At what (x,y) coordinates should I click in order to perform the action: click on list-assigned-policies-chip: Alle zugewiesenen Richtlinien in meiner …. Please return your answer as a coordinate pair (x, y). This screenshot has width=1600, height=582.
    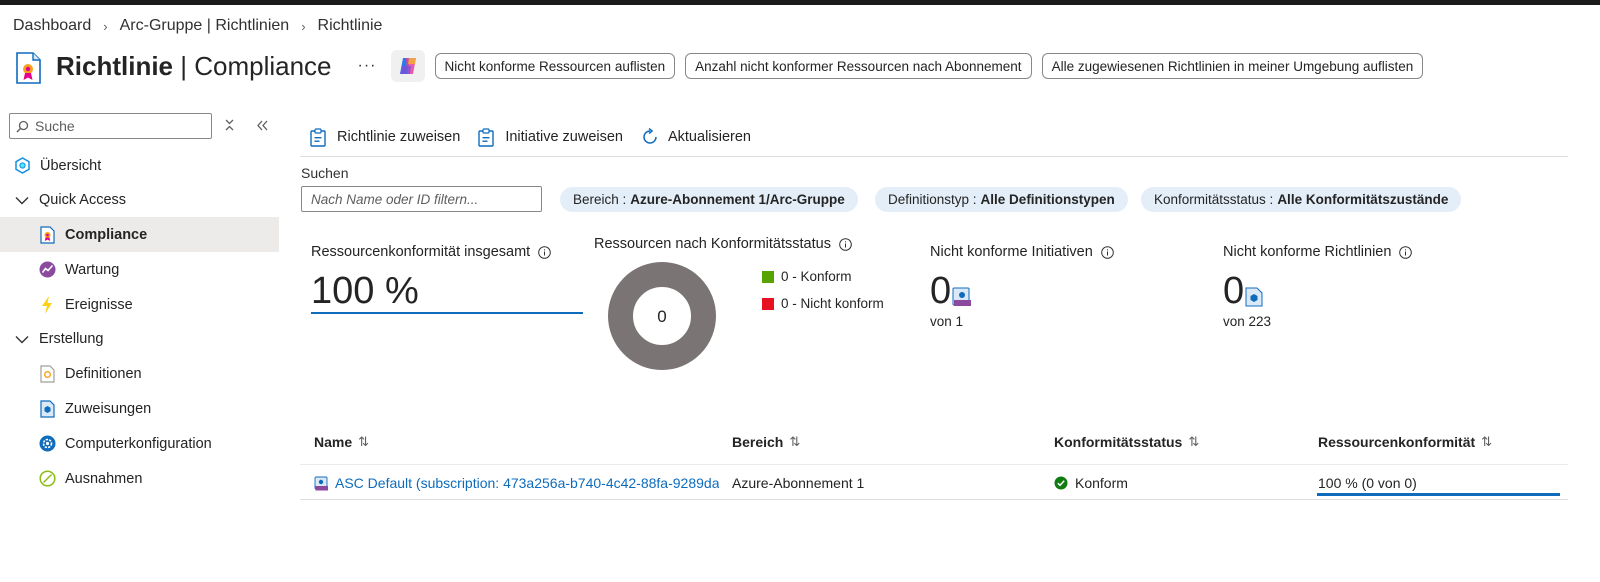
    Looking at the image, I should click on (1232, 66).